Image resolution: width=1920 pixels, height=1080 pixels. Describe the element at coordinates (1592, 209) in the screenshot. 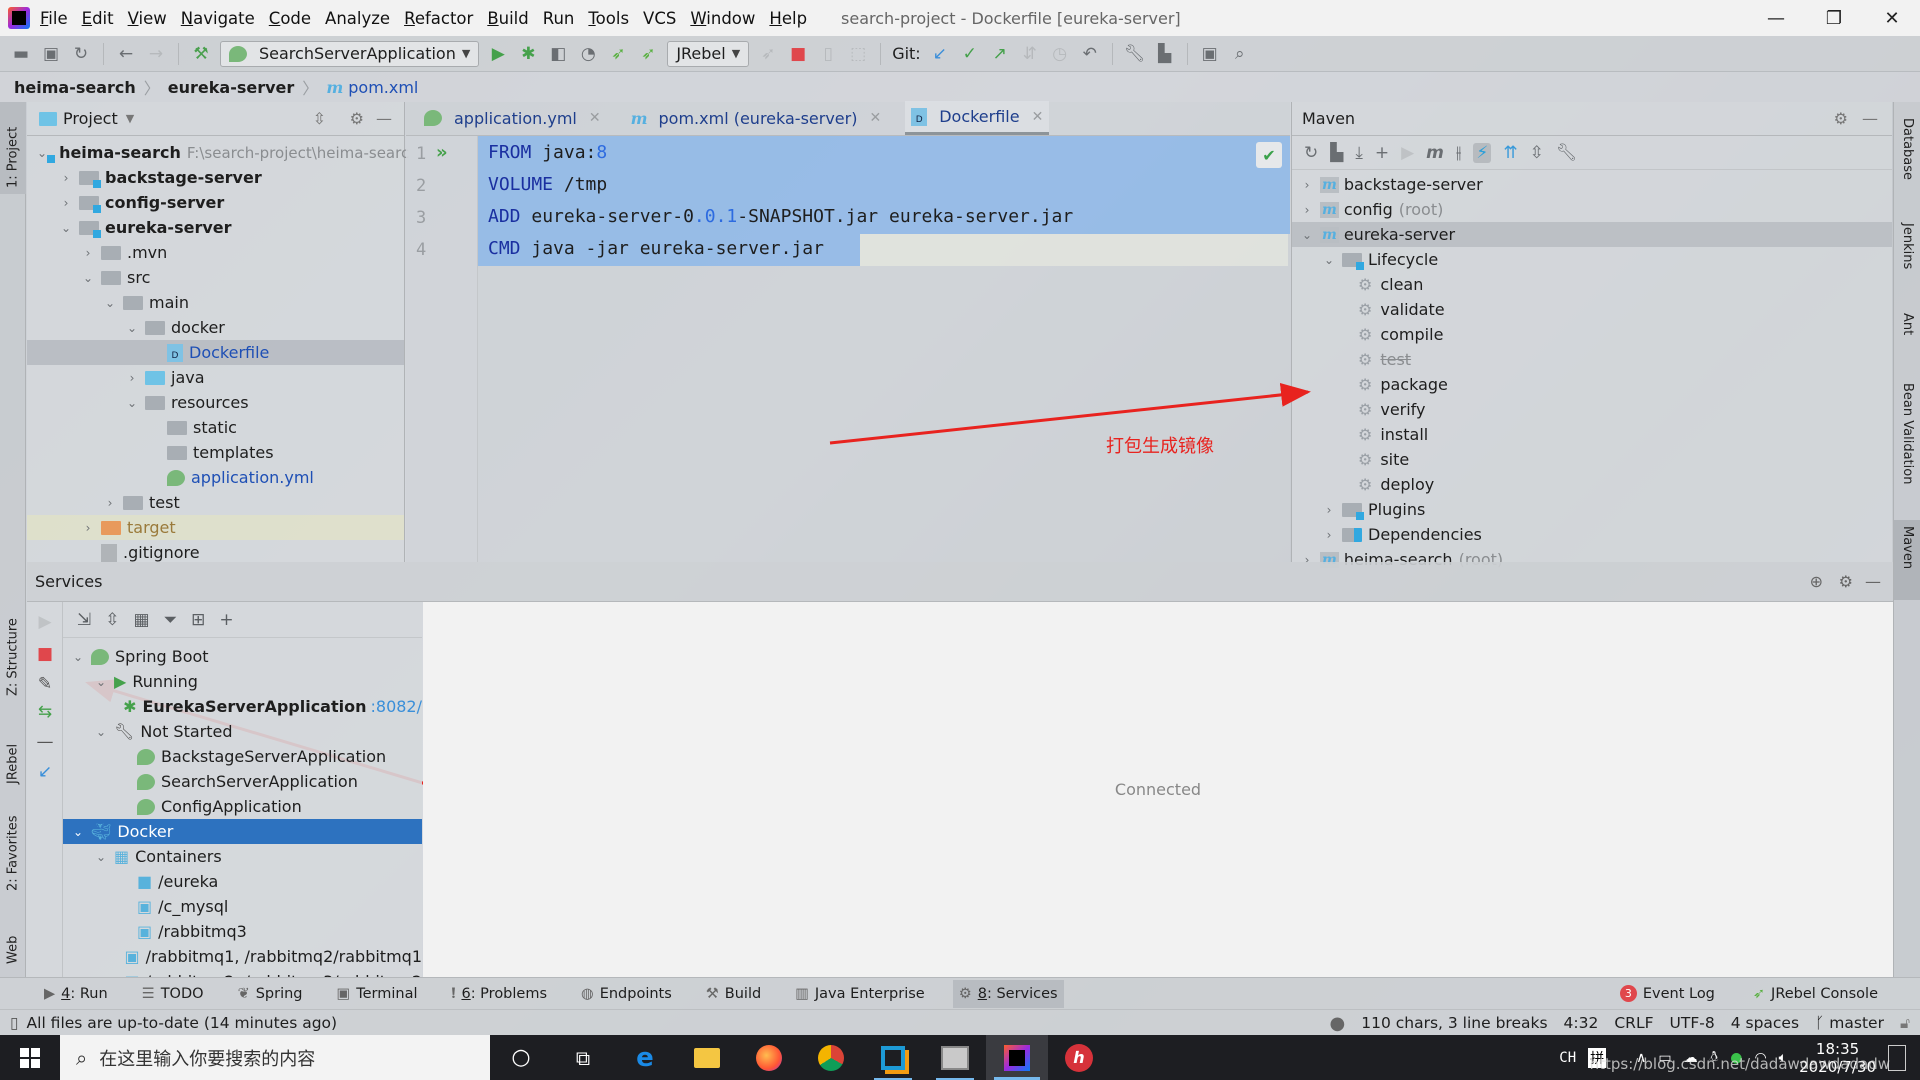

I see `maven-tree-item: › m config (root)` at that location.